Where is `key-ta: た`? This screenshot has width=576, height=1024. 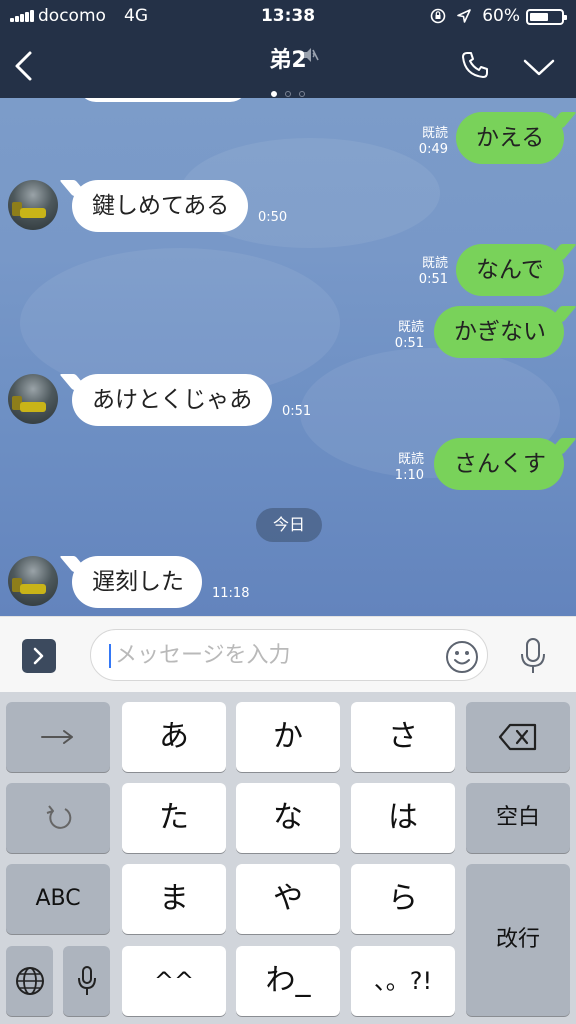 key-ta: た is located at coordinates (174, 818).